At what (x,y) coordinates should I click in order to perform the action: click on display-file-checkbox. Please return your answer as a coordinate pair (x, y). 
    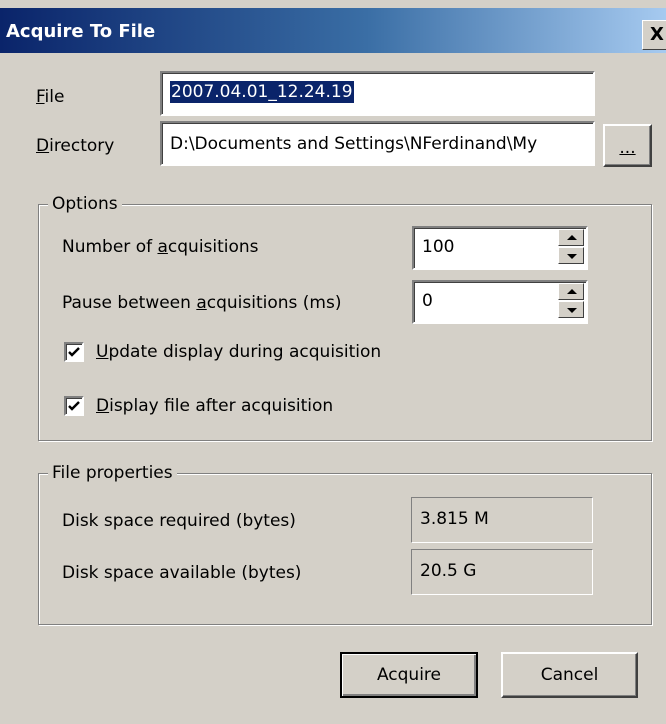
    Looking at the image, I should click on (74, 406).